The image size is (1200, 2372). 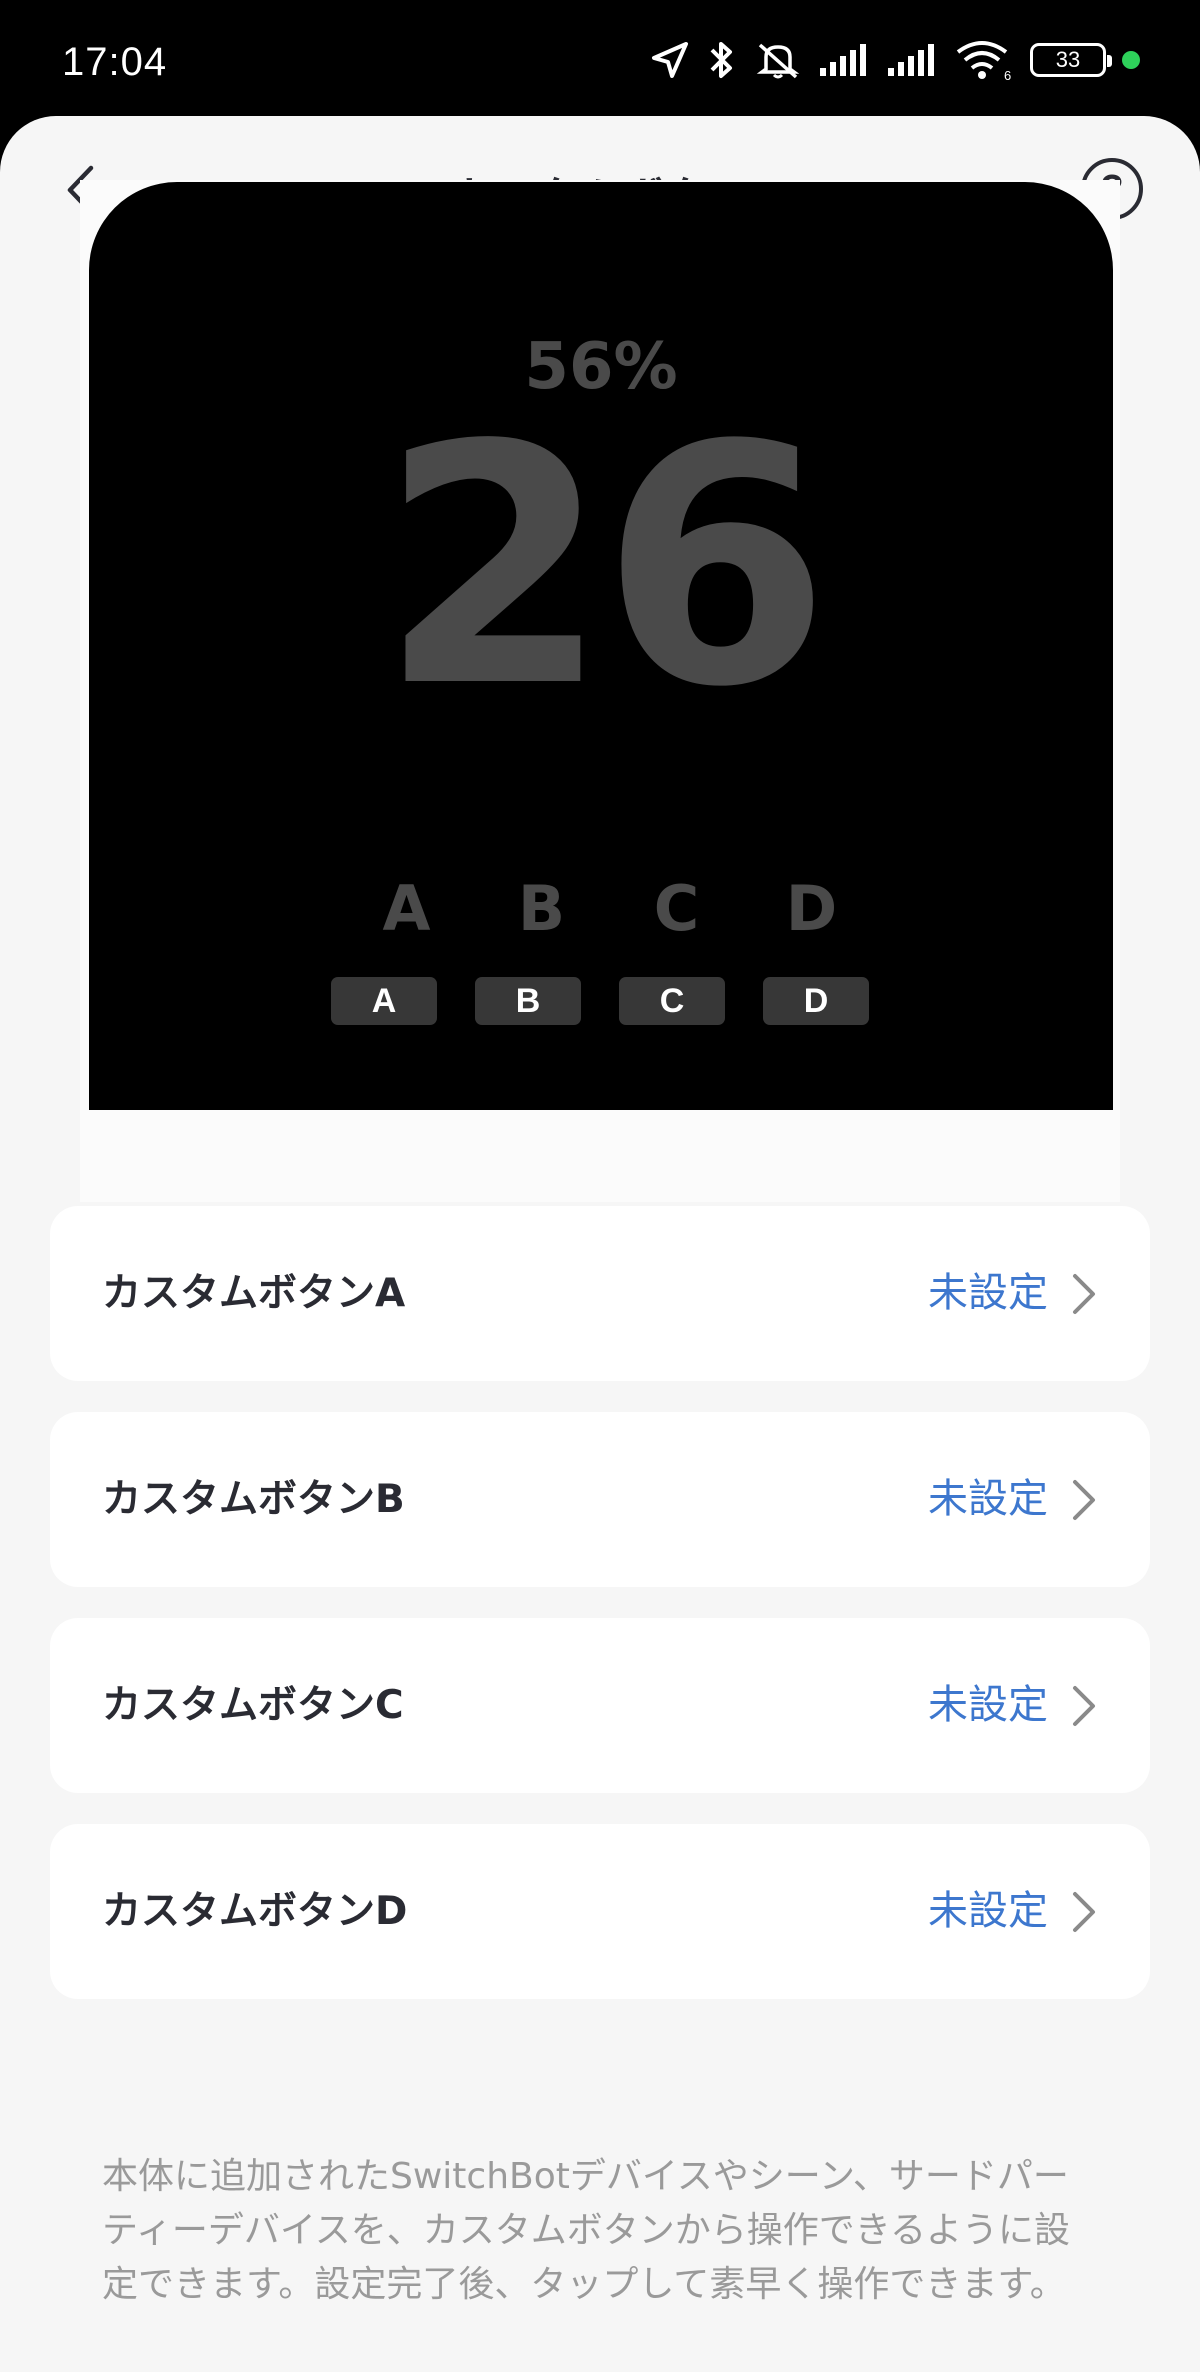 I want to click on screen-key: A, so click(x=384, y=1001).